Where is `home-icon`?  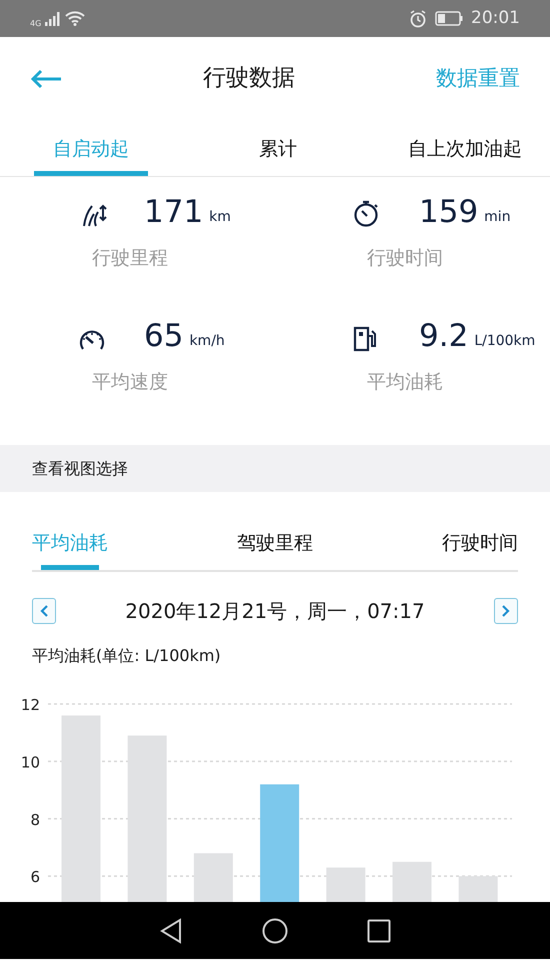 home-icon is located at coordinates (275, 931).